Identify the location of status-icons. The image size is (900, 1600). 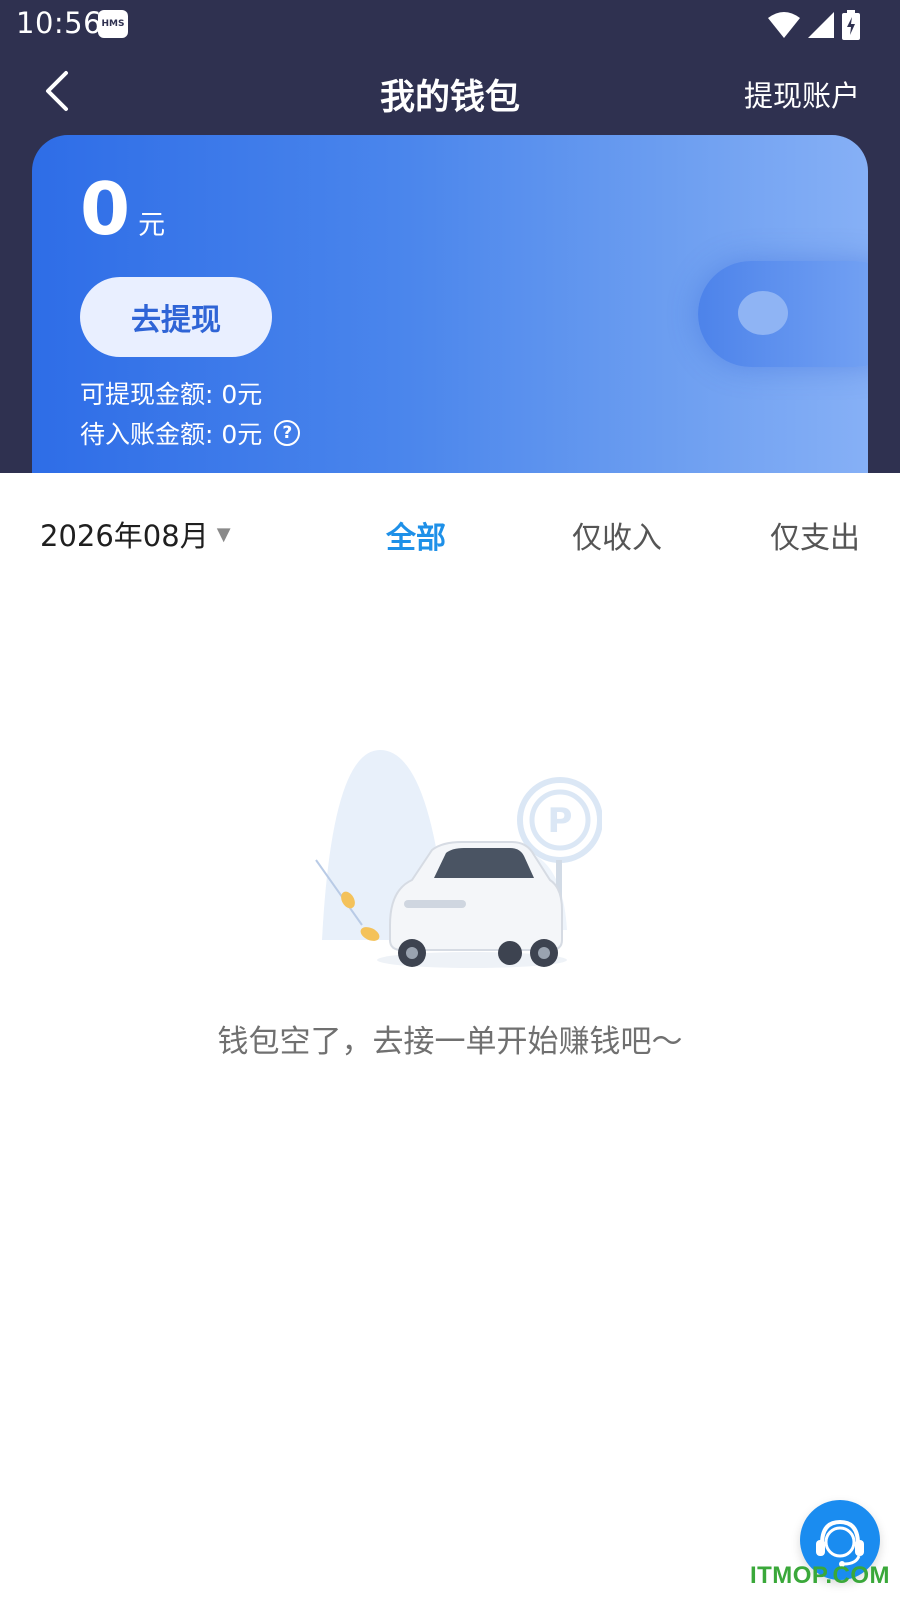
(814, 25).